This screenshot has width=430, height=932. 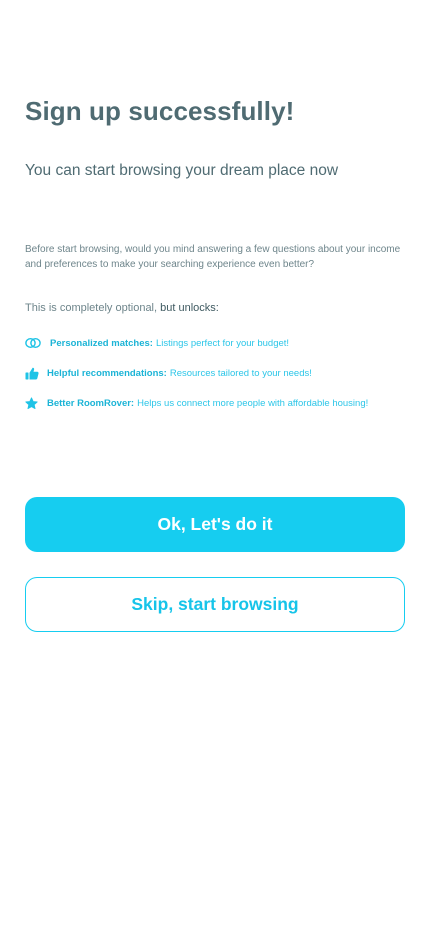 I want to click on lets-do-it-button: Ok, Let's do it, so click(x=215, y=524).